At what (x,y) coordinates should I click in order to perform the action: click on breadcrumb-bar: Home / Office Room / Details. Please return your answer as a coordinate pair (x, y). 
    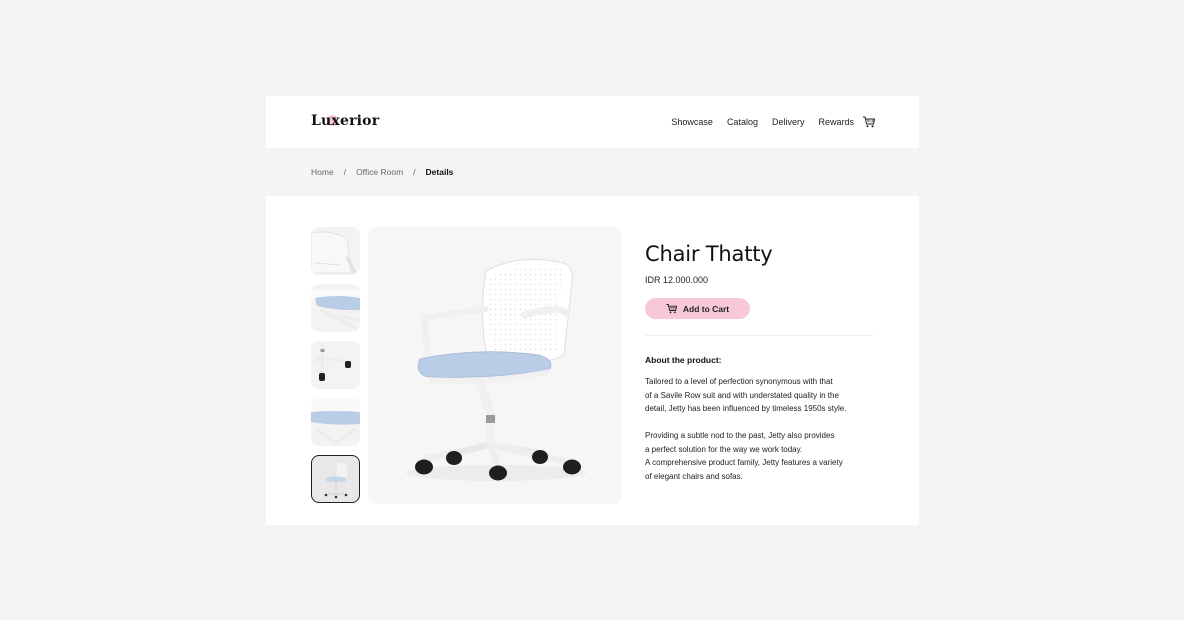
    Looking at the image, I should click on (592, 172).